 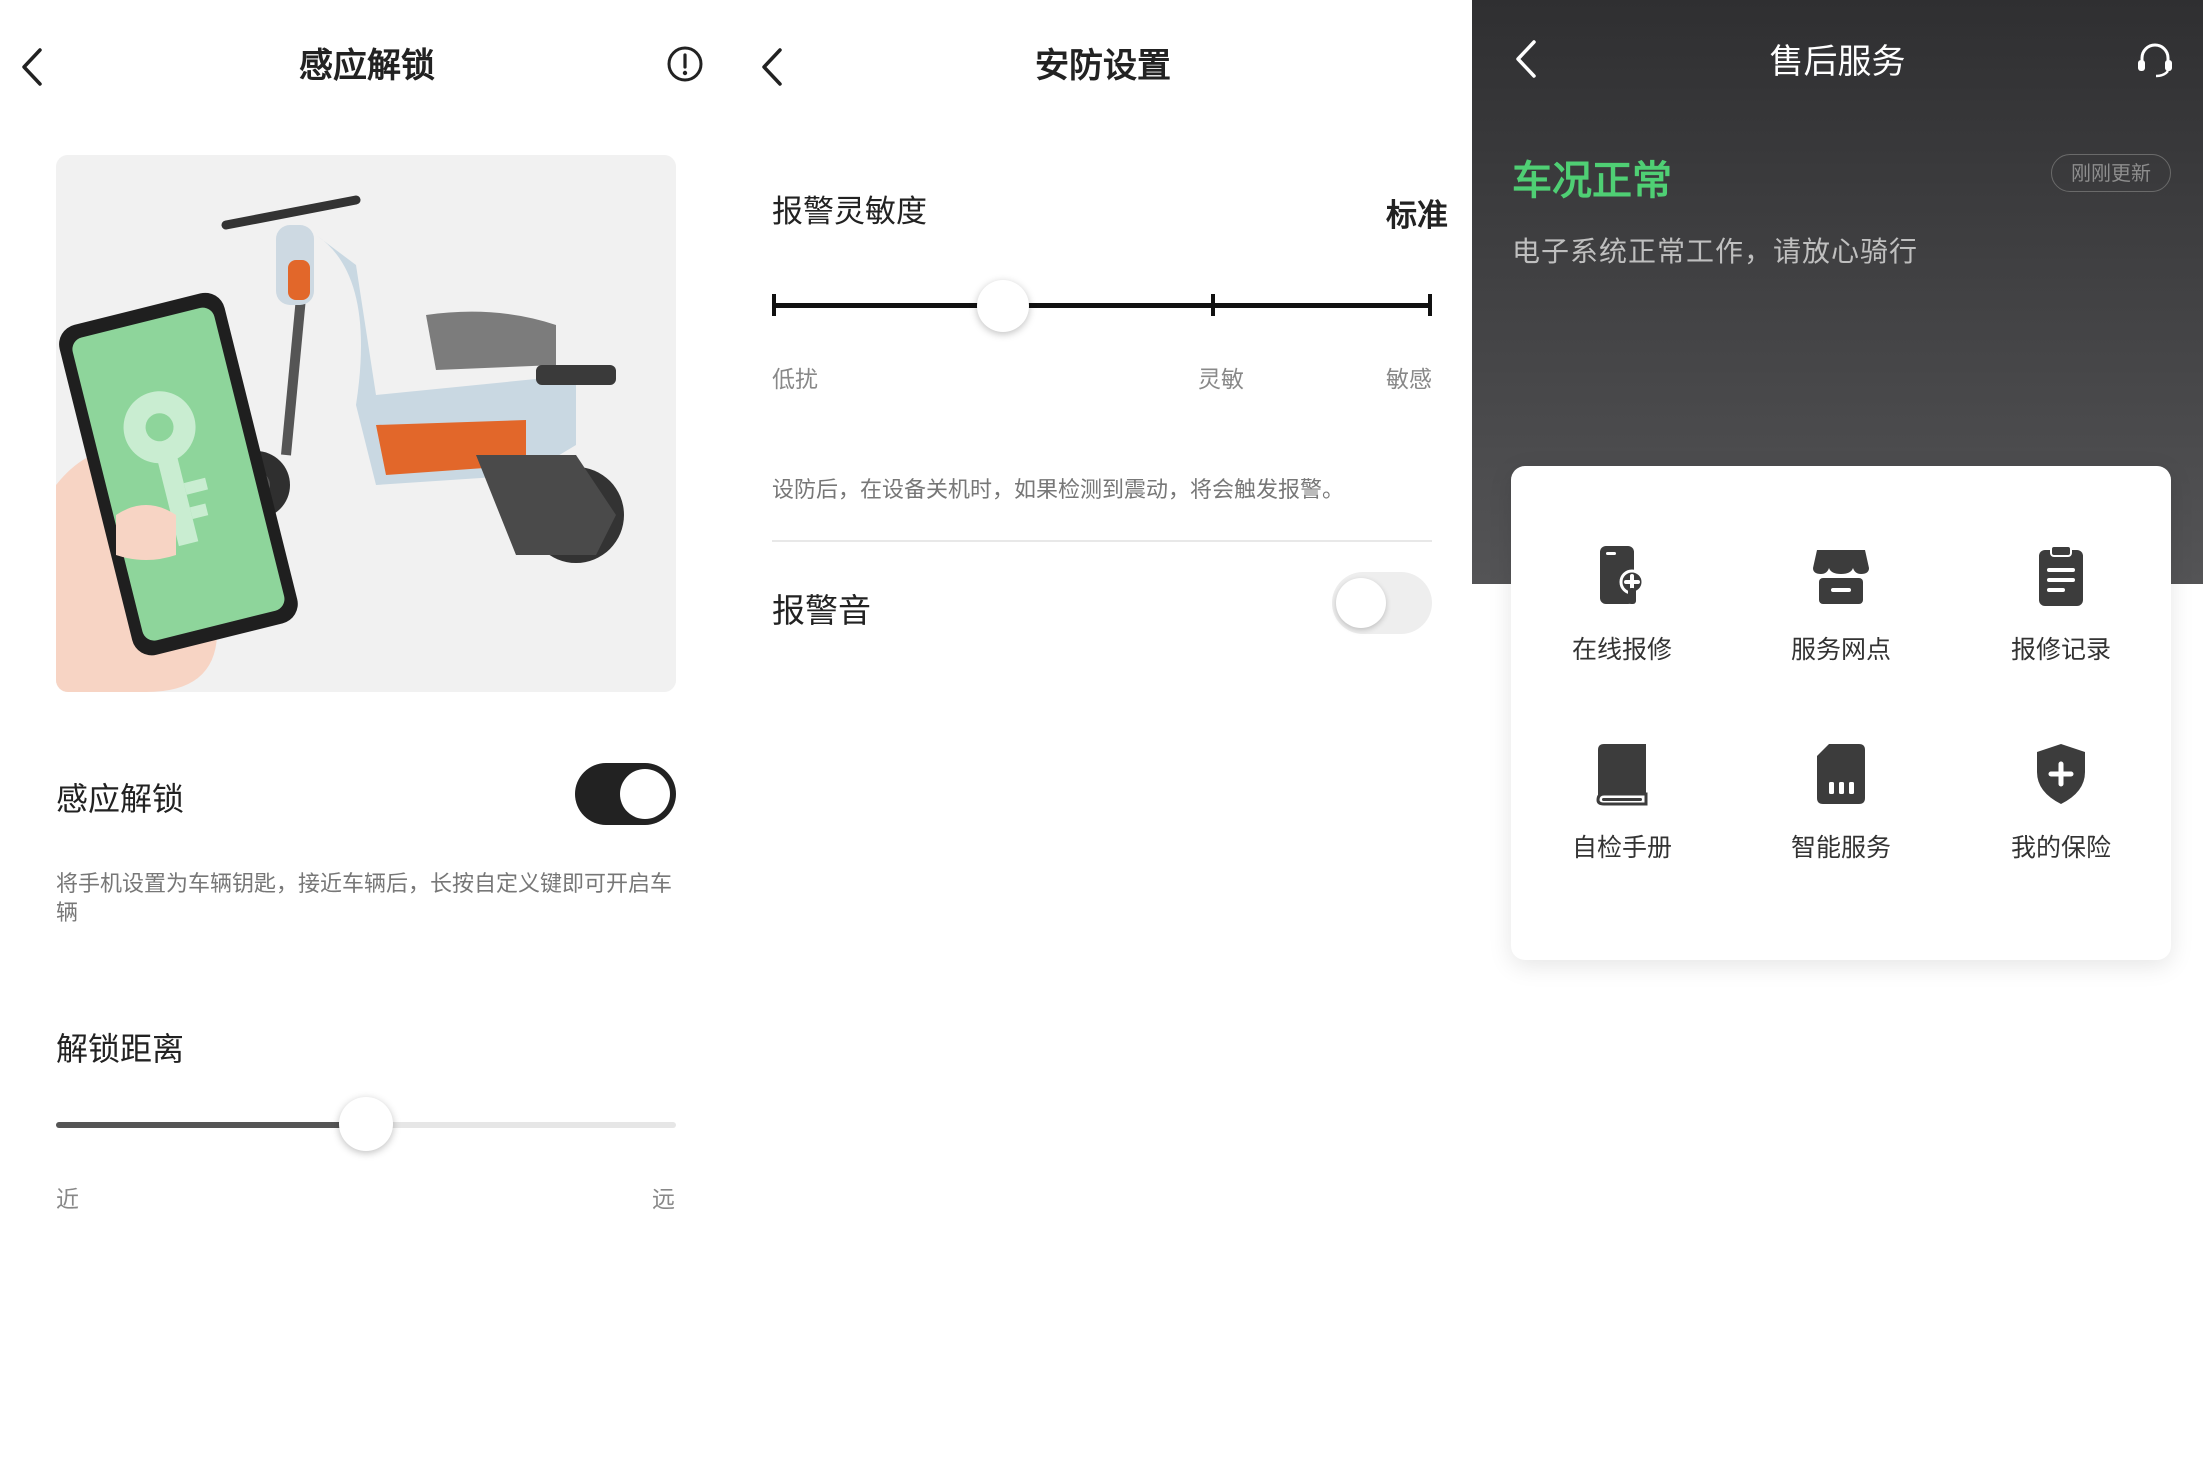 I want to click on customer-service-button, so click(x=2155, y=59).